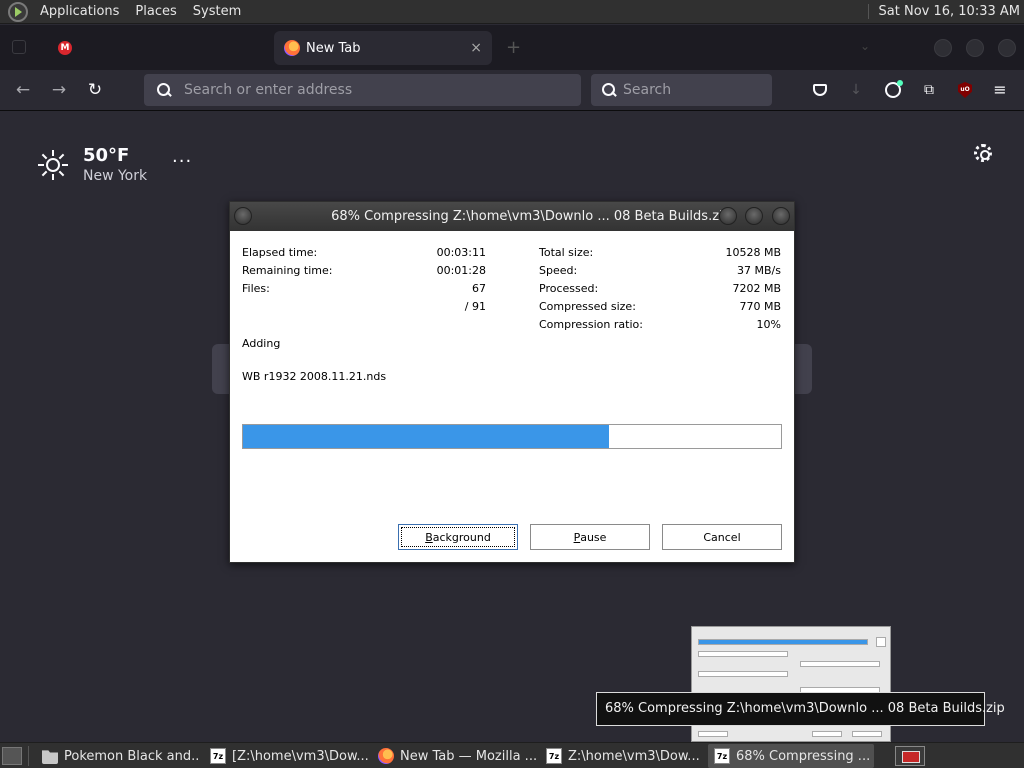 Image resolution: width=1024 pixels, height=768 pixels. I want to click on speed-label: Speed:, so click(558, 270).